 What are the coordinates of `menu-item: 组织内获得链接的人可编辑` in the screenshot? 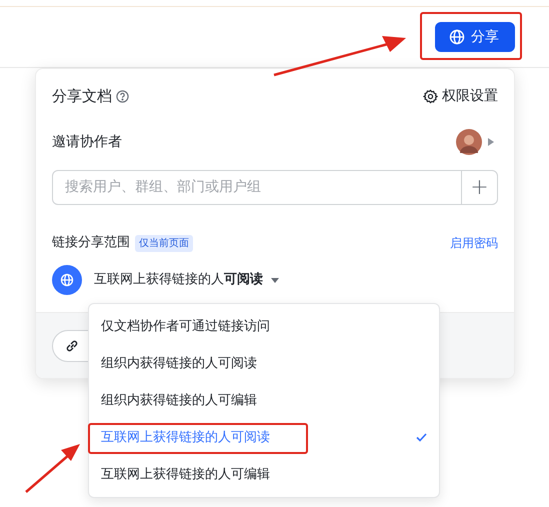 It's located at (264, 400).